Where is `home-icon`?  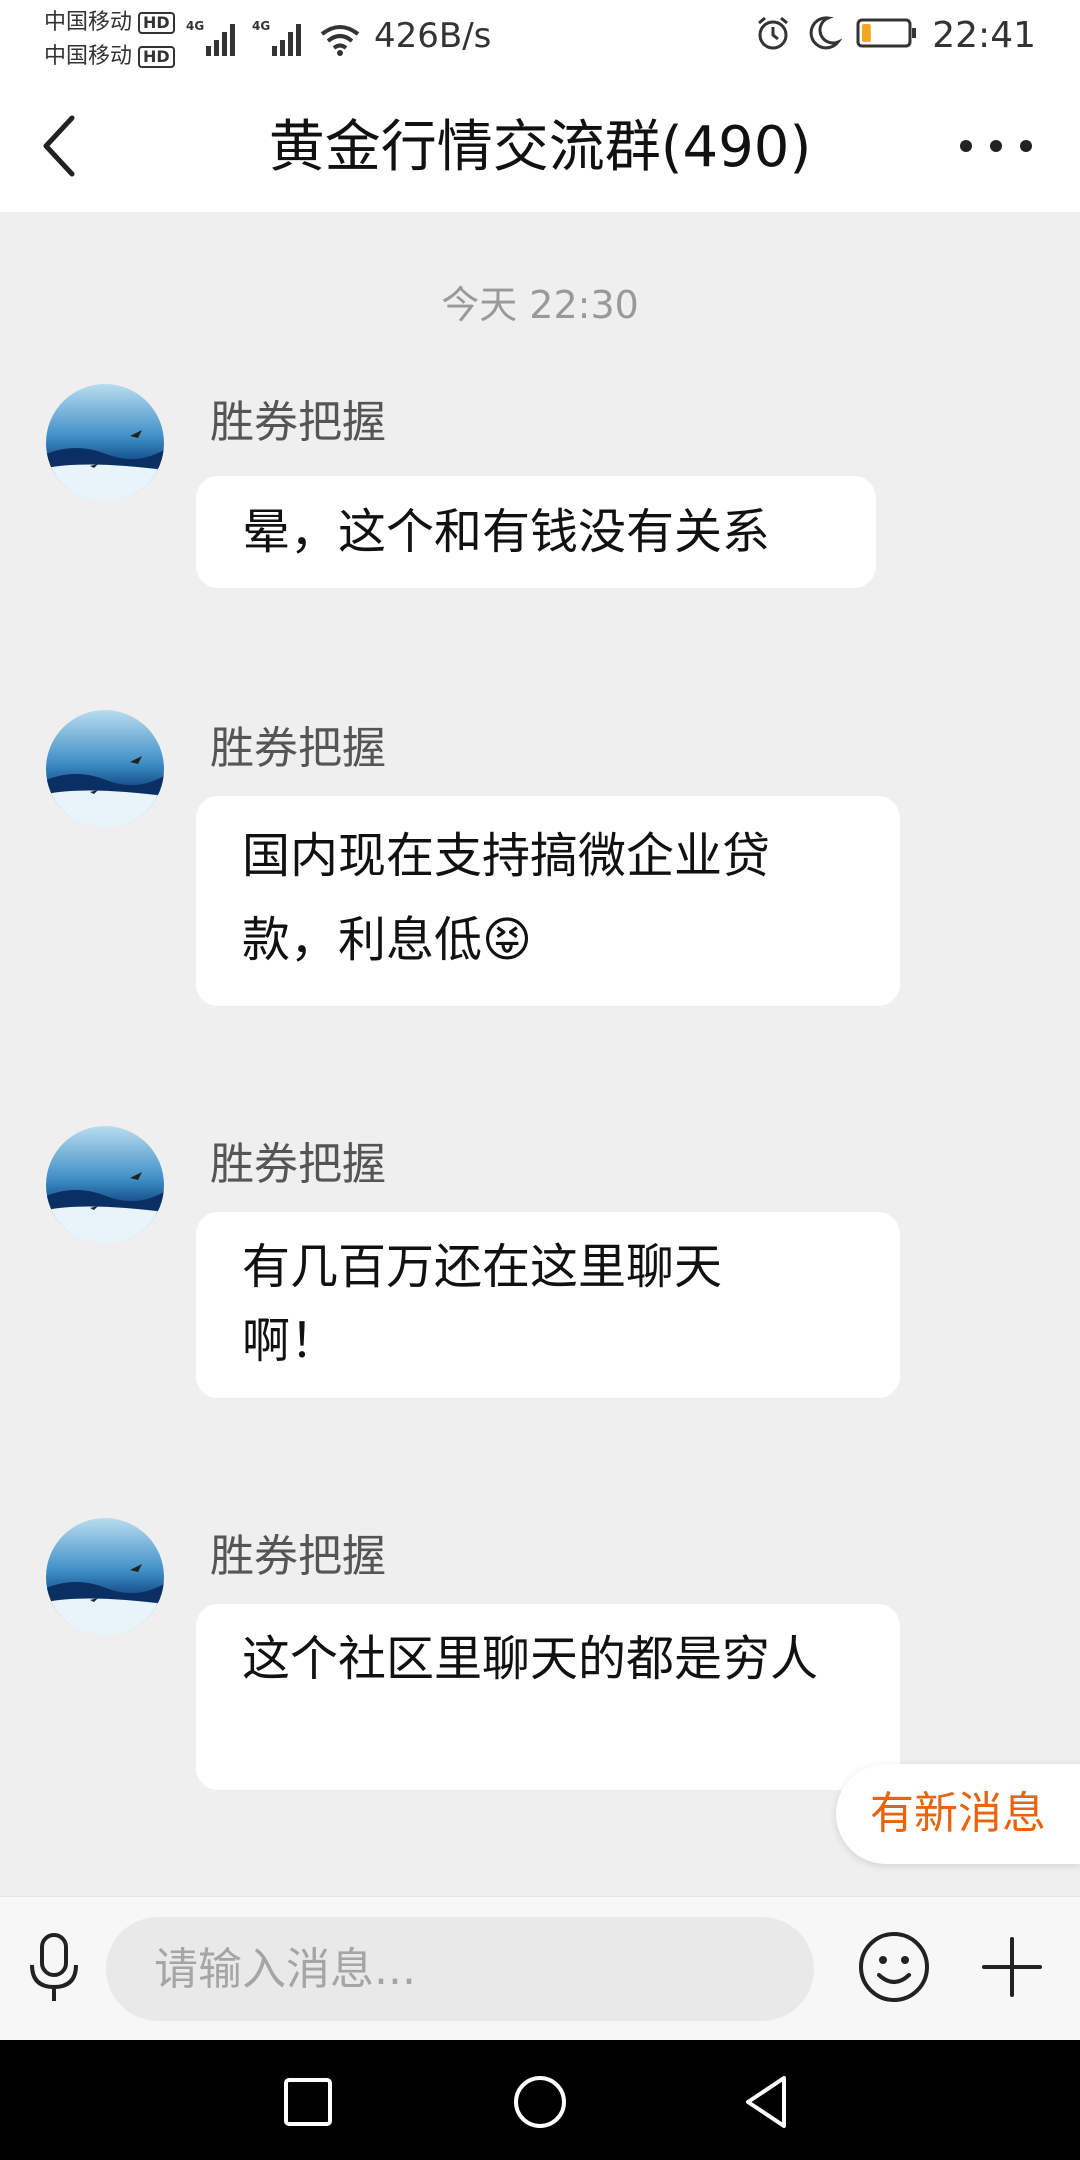
home-icon is located at coordinates (540, 2107).